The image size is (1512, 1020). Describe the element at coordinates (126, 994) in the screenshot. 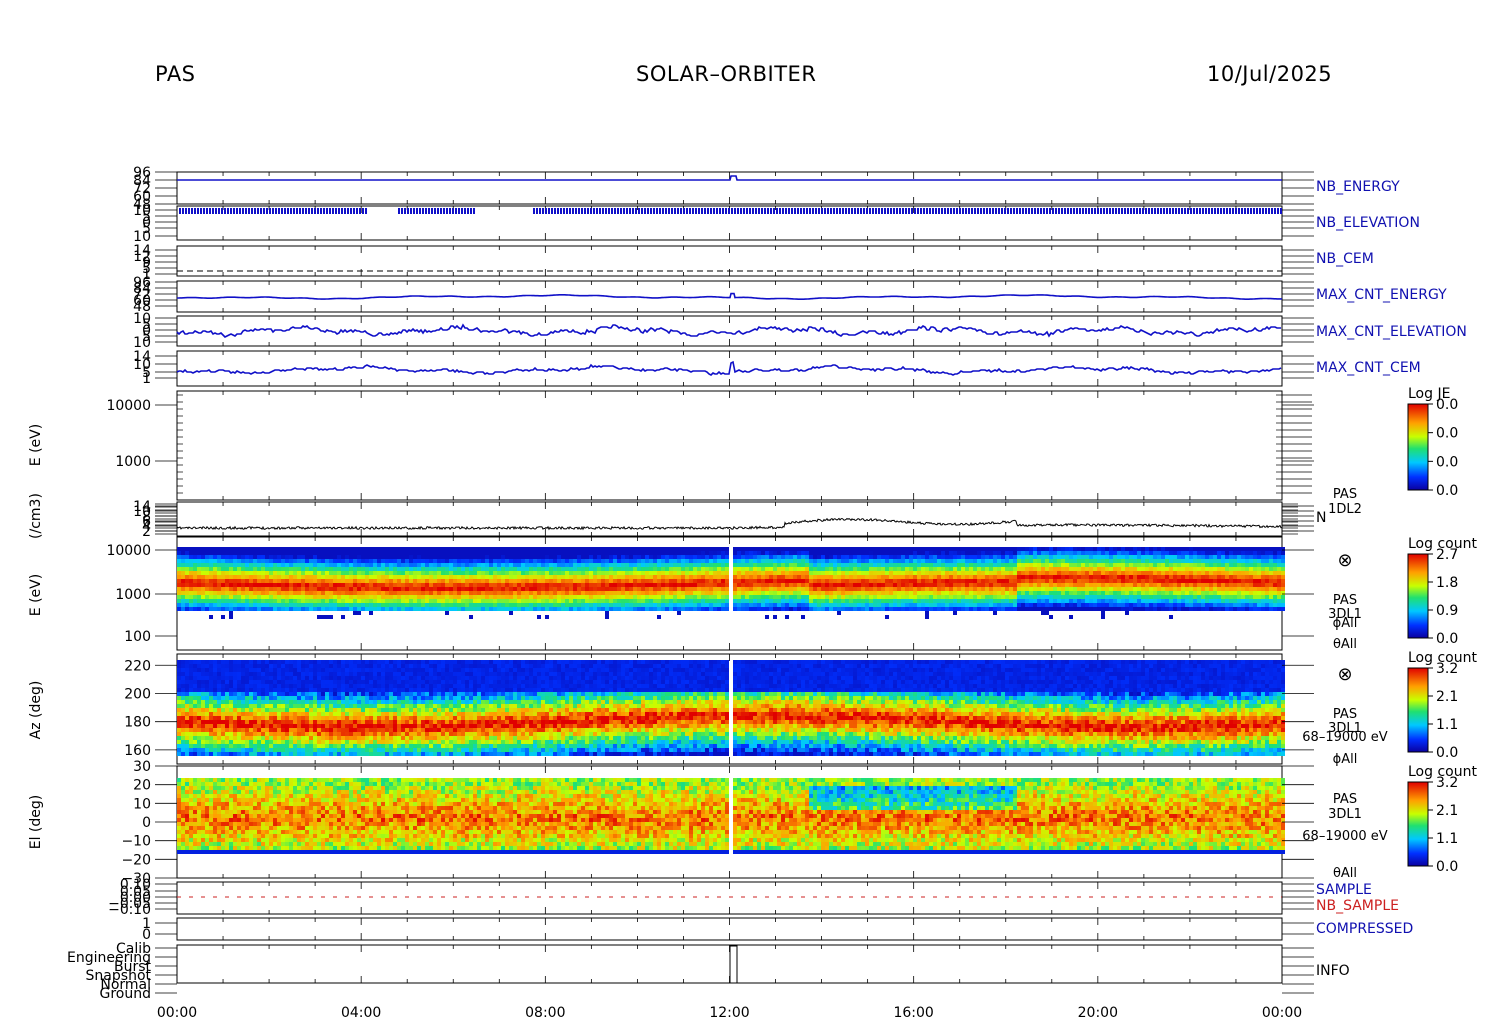

I see `info-tick-label: Ground` at that location.